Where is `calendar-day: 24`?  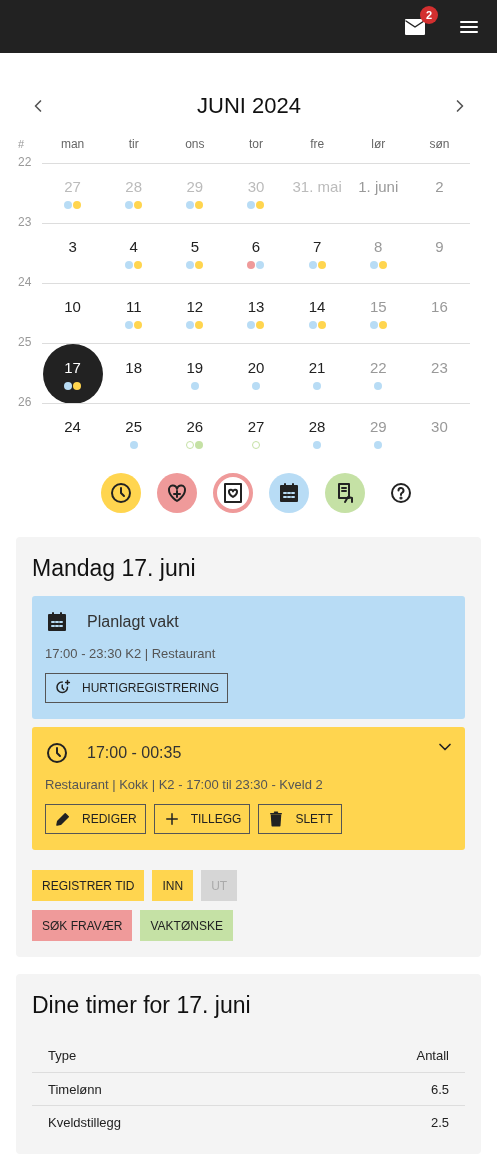 calendar-day: 24 is located at coordinates (72, 433).